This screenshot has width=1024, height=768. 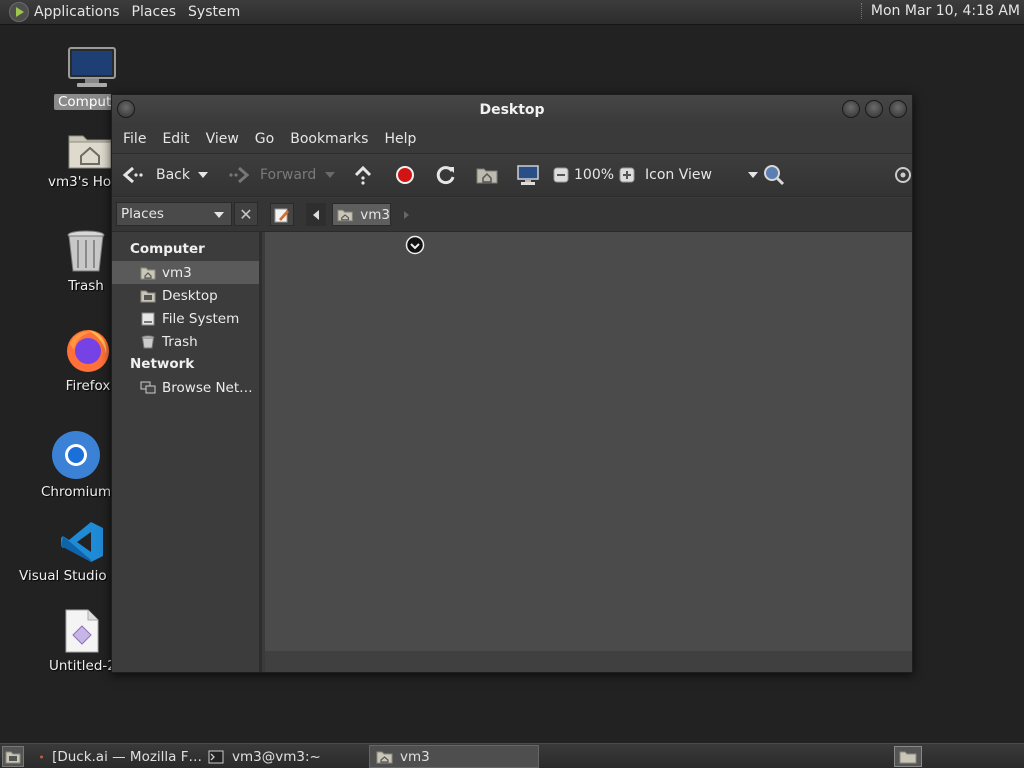 What do you see at coordinates (82, 542) in the screenshot?
I see `vscode-icon` at bounding box center [82, 542].